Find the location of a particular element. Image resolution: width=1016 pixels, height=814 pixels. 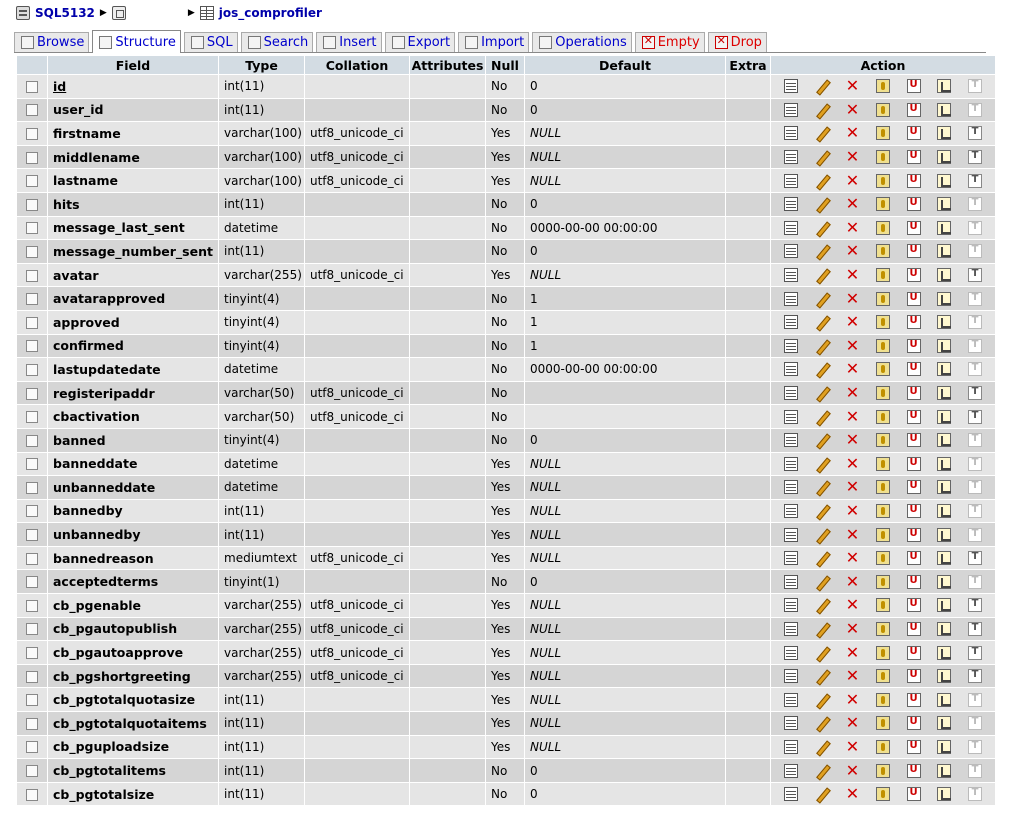

tab-import: Import is located at coordinates (494, 42).